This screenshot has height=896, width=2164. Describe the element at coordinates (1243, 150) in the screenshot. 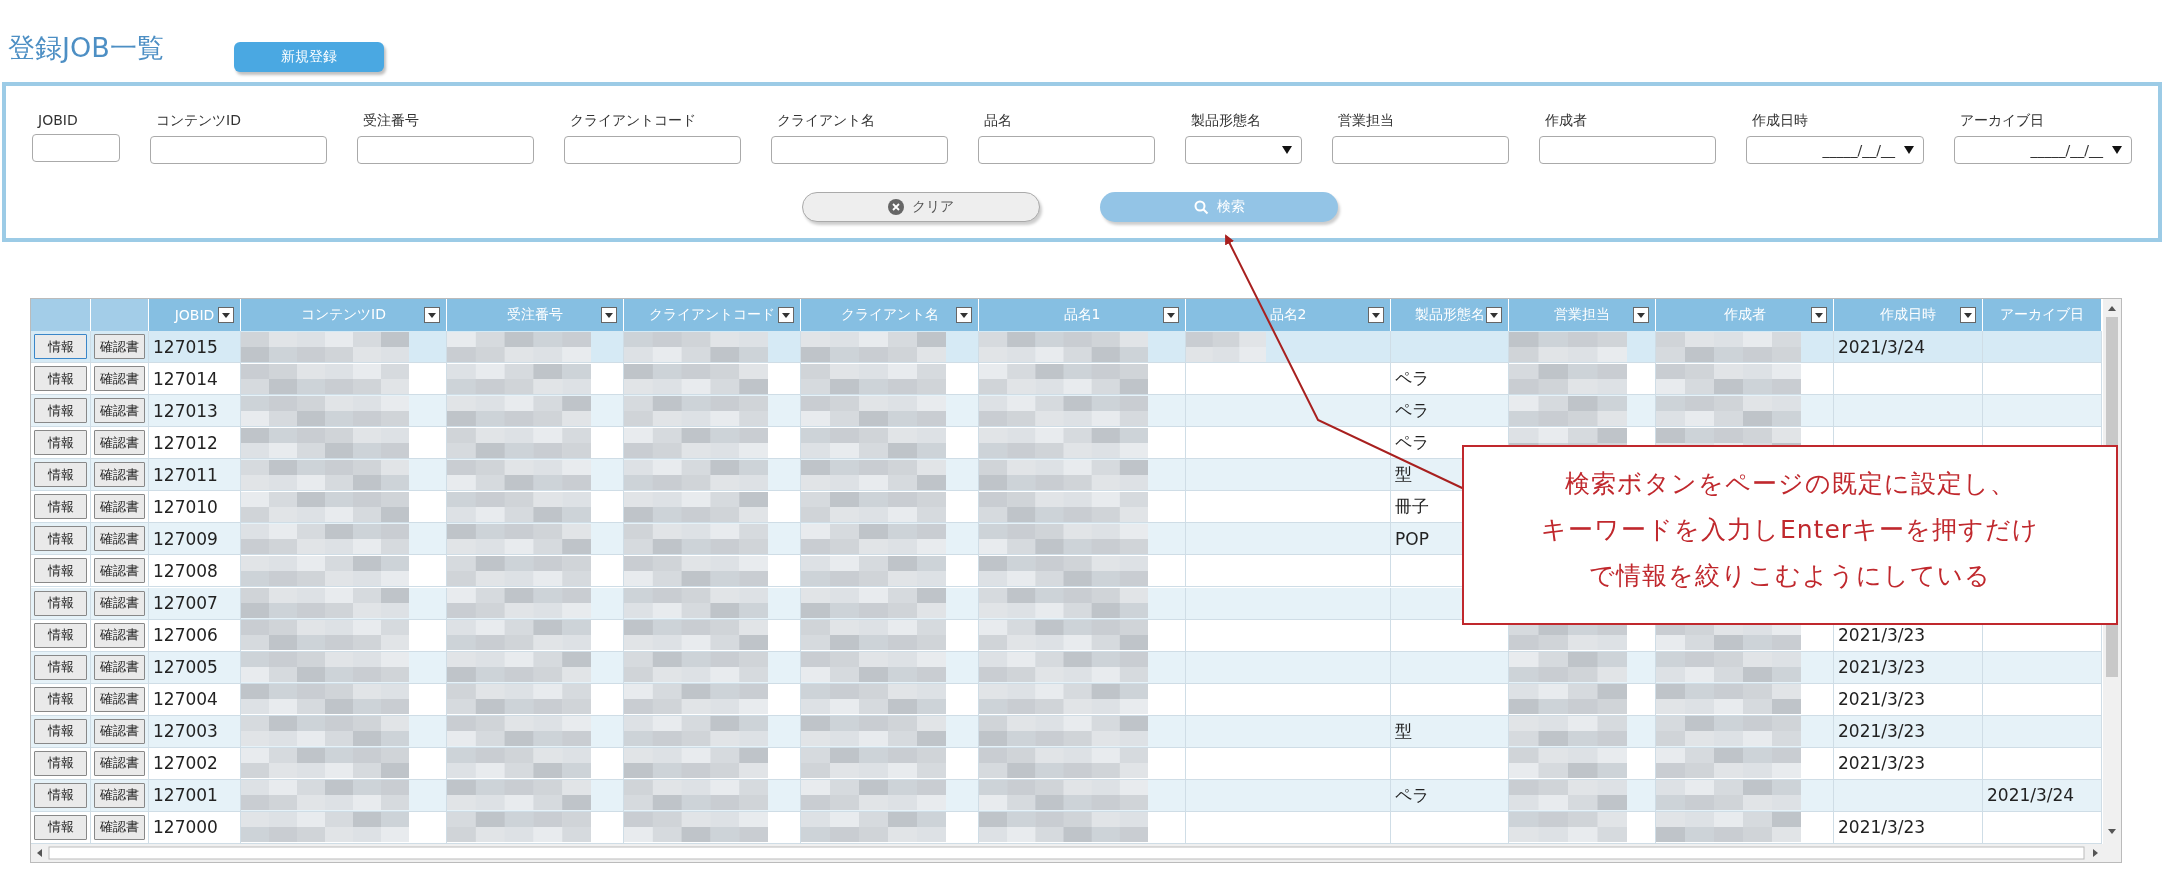

I see `select-field` at that location.